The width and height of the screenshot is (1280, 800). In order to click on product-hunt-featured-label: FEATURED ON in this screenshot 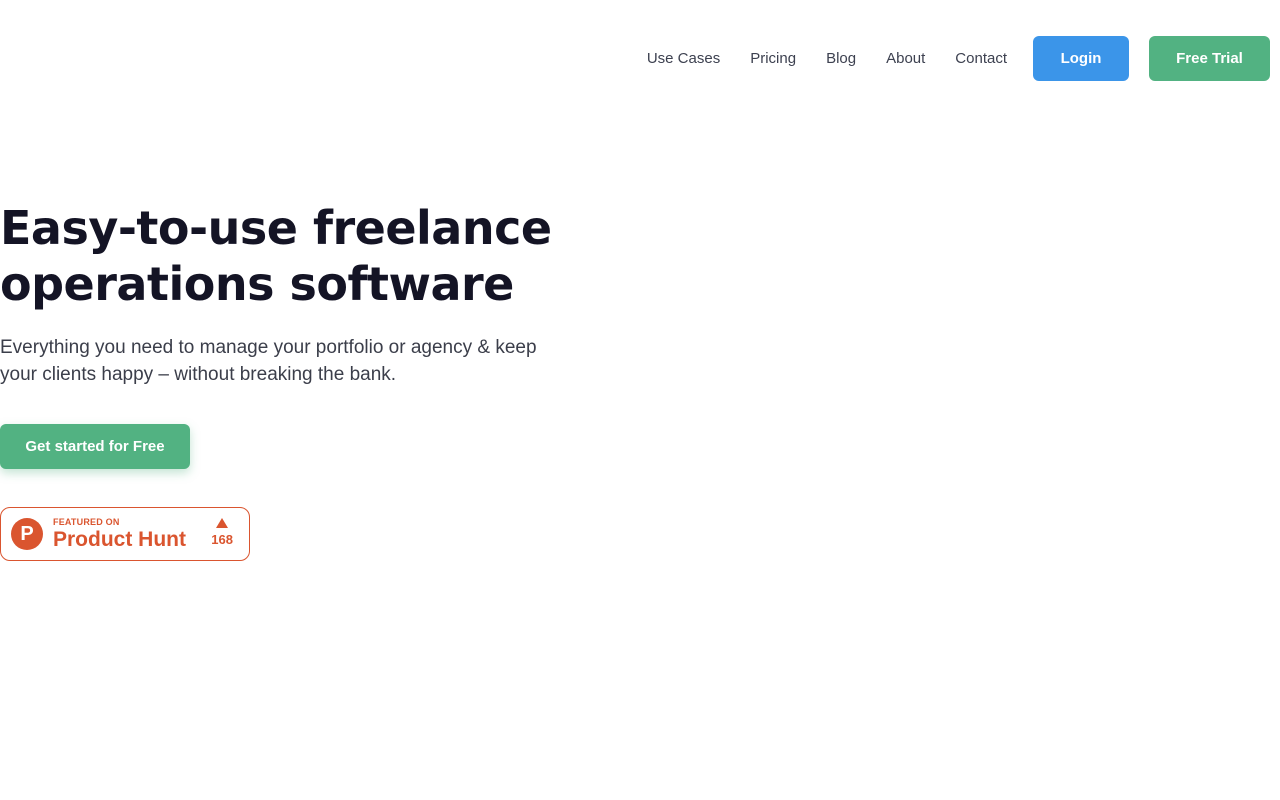, I will do `click(86, 521)`.